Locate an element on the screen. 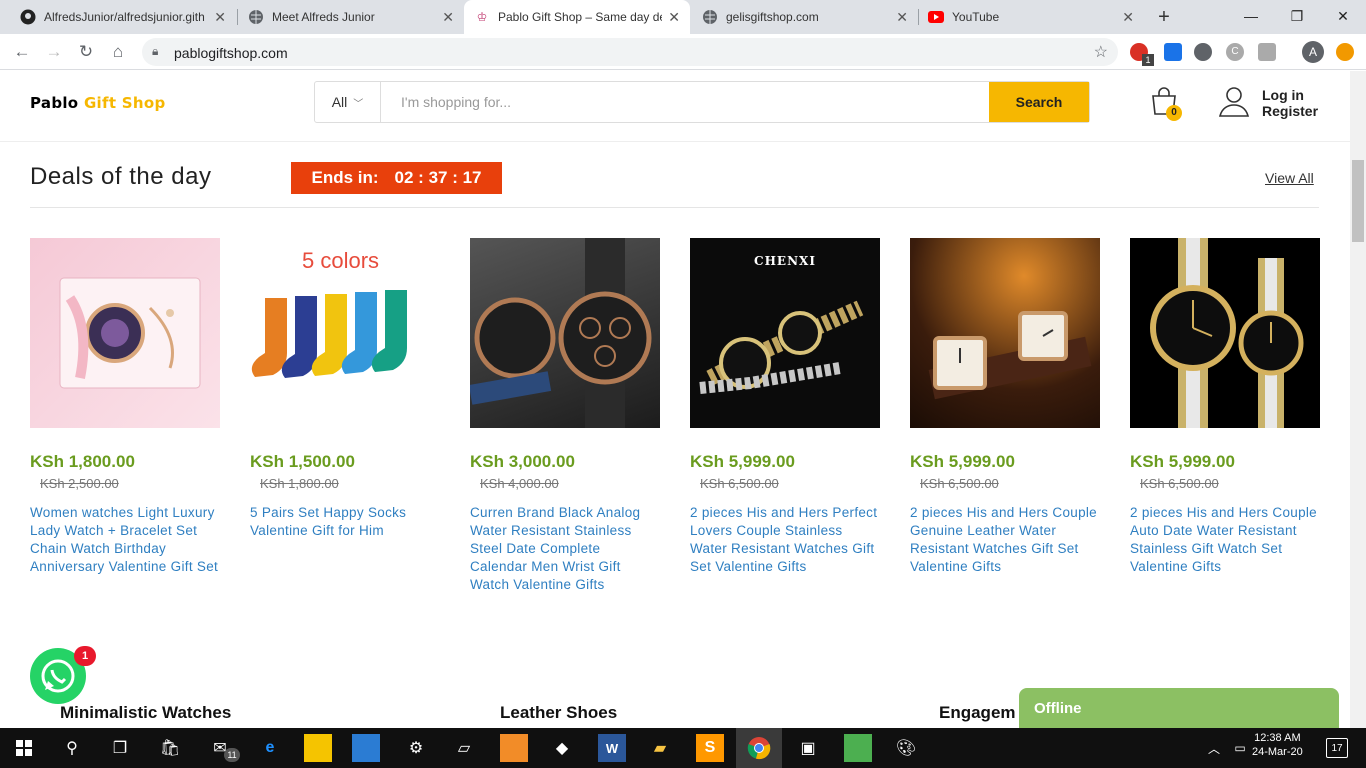 The height and width of the screenshot is (768, 1366). new-tab-button: + is located at coordinates (1164, 17).